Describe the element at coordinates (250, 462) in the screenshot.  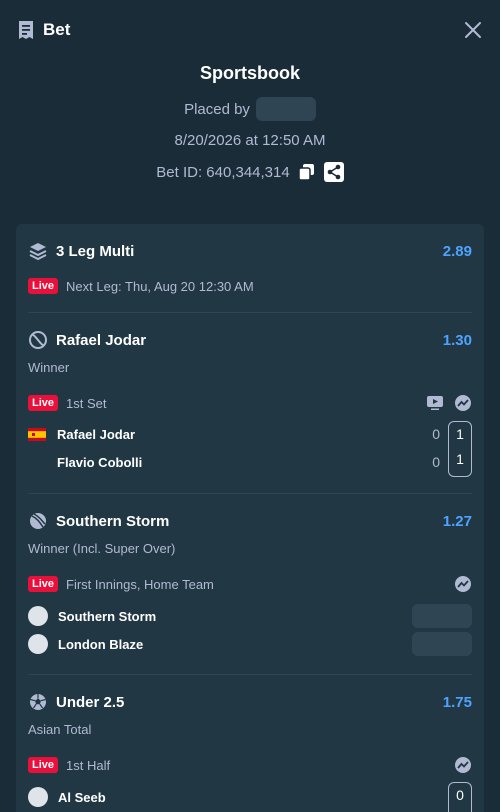
I see `team-row: Flavio Cobolli` at that location.